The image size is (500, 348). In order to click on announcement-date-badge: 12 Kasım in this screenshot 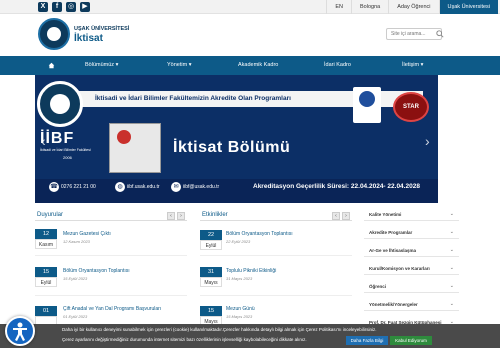, I will do `click(46, 239)`.